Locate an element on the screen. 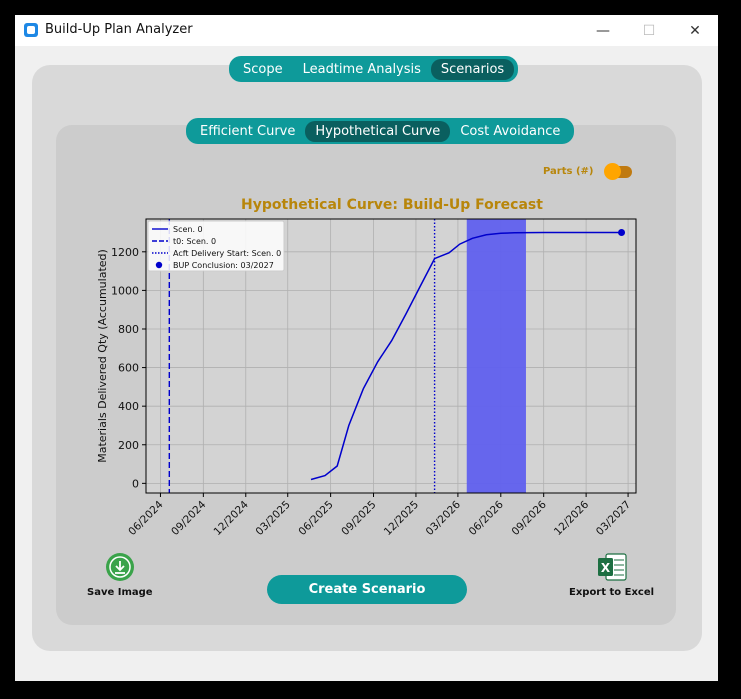 The height and width of the screenshot is (699, 741). x-tick-label: 12/2026 is located at coordinates (572, 517).